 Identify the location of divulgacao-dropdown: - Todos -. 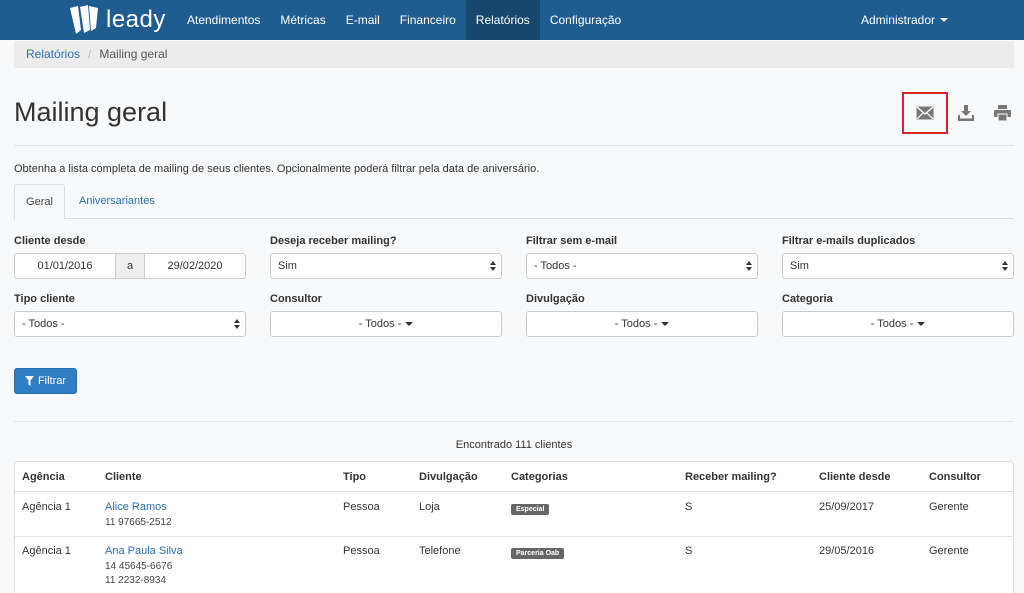
(642, 324).